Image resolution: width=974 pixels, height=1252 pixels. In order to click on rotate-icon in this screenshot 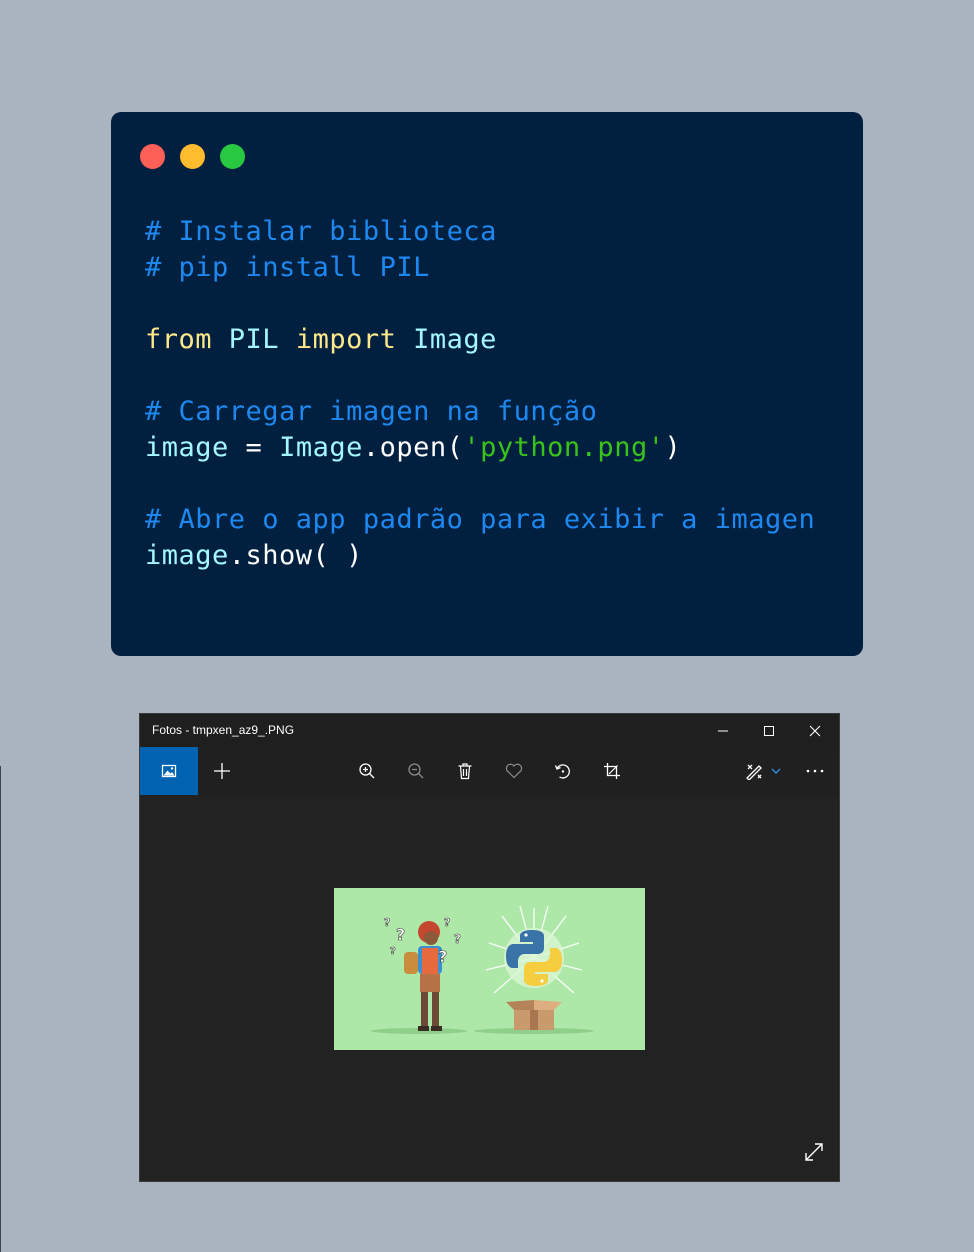, I will do `click(562, 771)`.